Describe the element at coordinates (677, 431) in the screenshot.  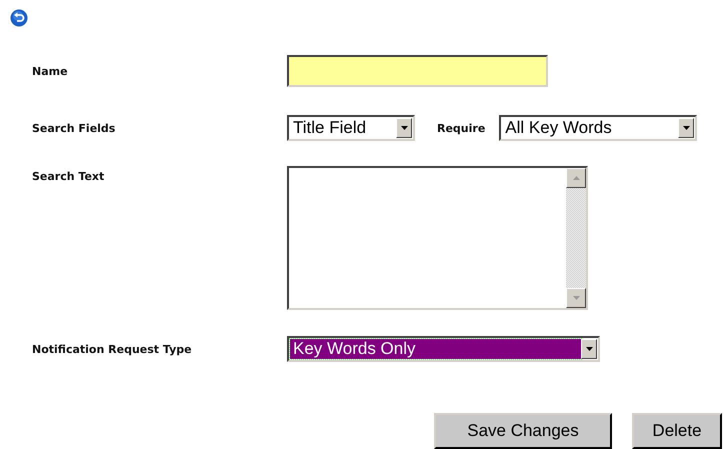
I see `delete-button: Delete` at that location.